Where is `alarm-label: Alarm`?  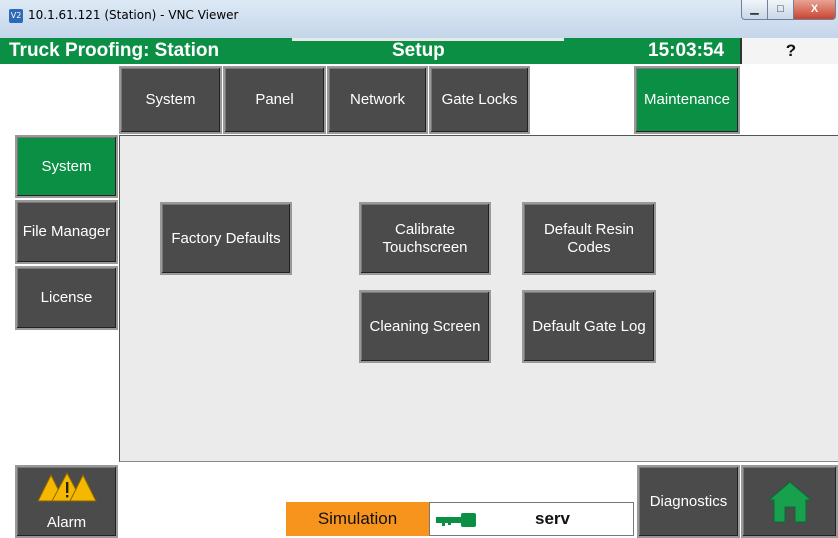 alarm-label: Alarm is located at coordinates (66, 522).